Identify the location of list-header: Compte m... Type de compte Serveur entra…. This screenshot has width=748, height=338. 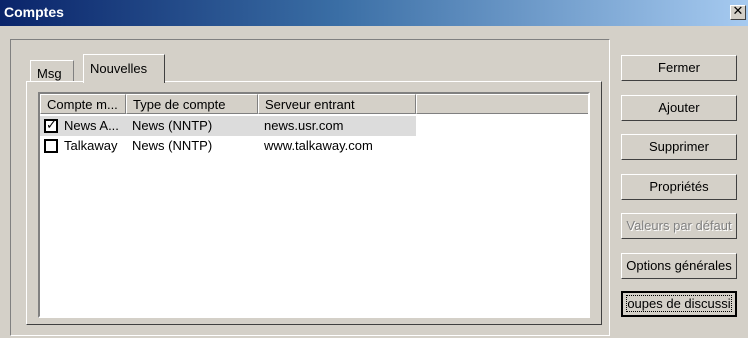
(314, 104).